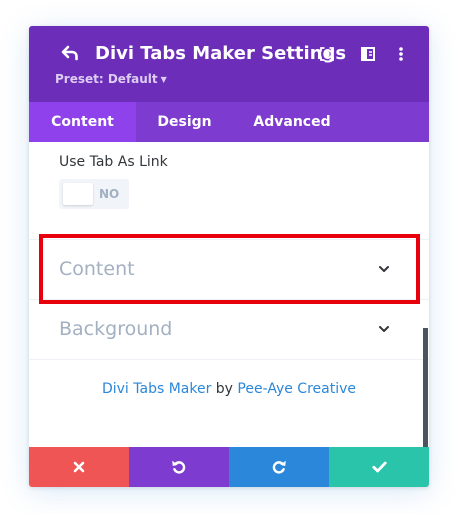 The height and width of the screenshot is (514, 455). I want to click on settings-tabs: Content Design Advanced, so click(229, 122).